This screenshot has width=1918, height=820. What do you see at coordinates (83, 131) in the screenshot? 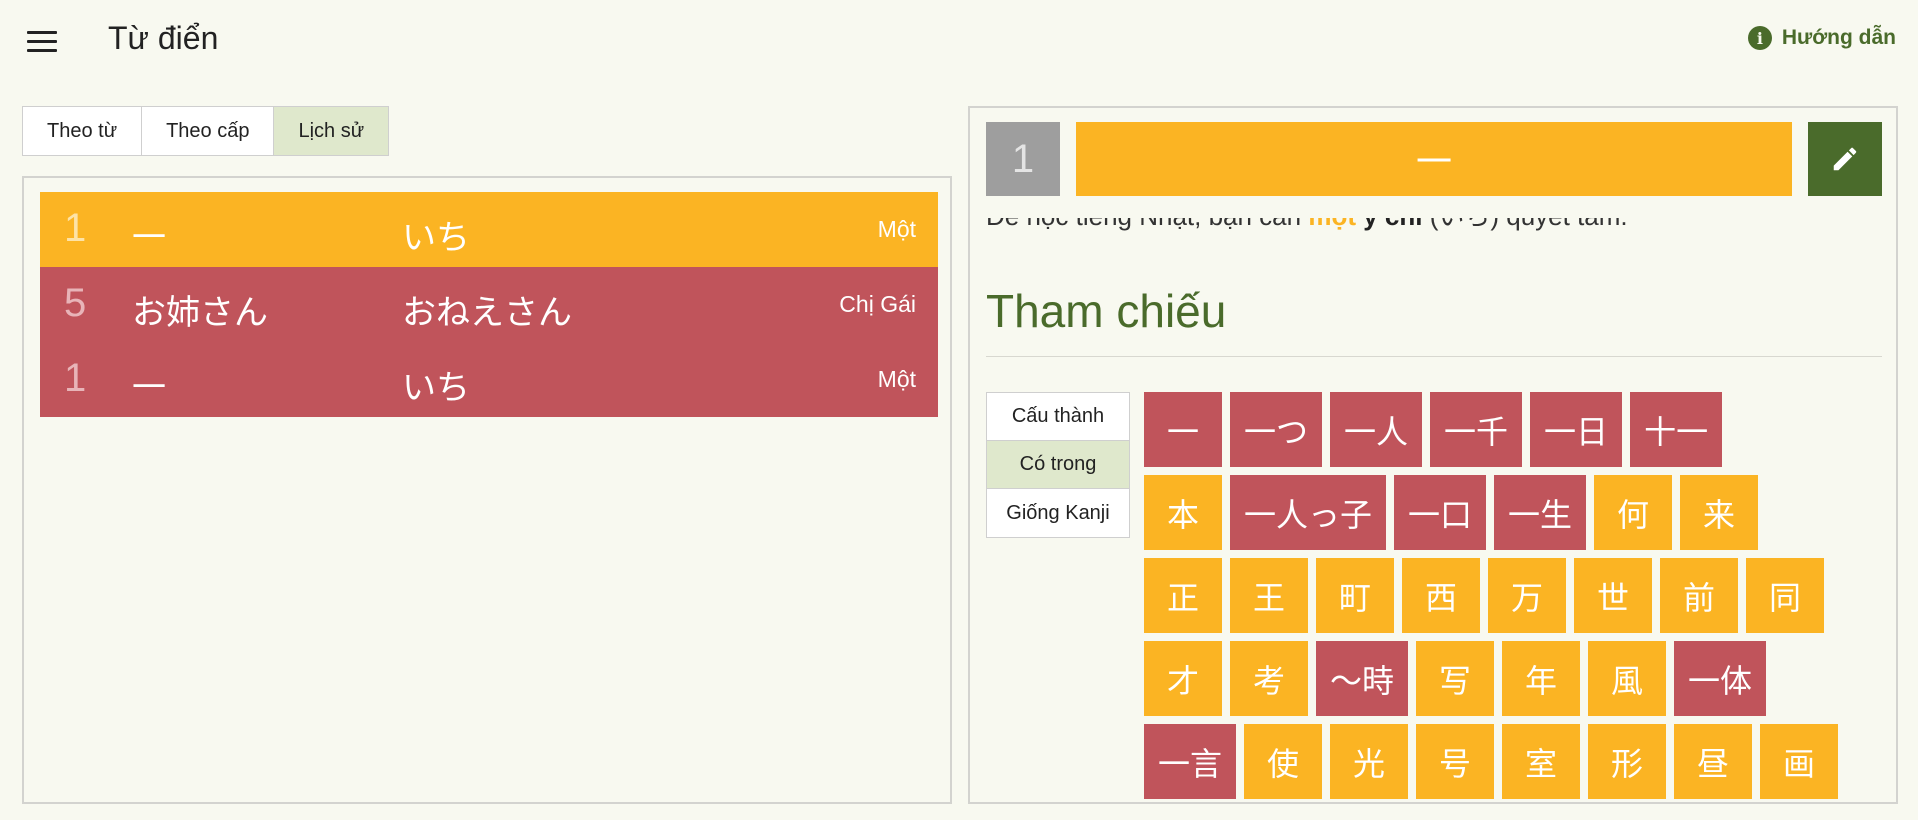
I see `tab-by-word: Theo từ` at bounding box center [83, 131].